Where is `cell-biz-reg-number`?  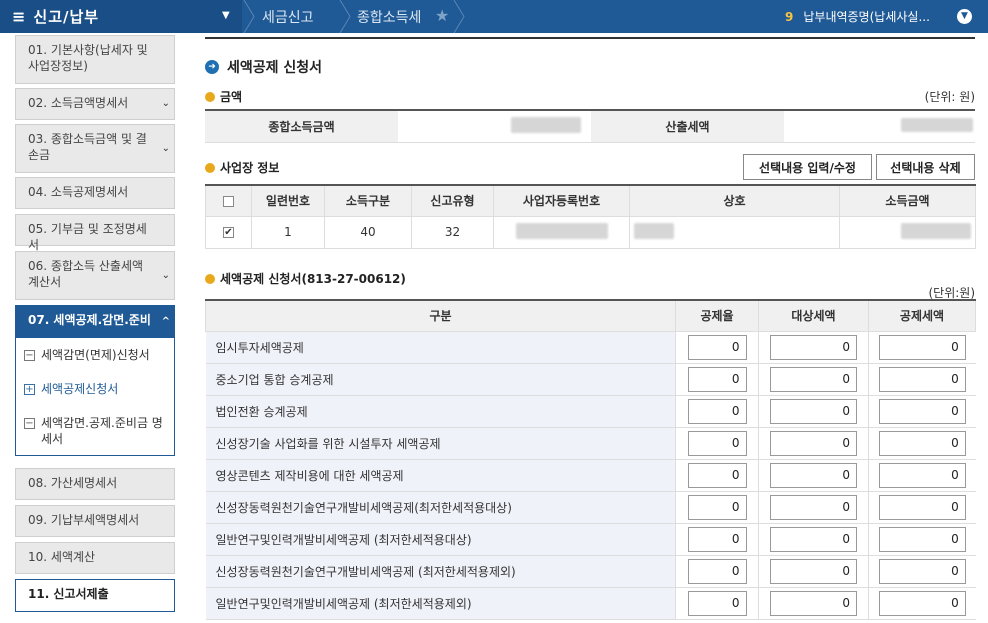 cell-biz-reg-number is located at coordinates (561, 232).